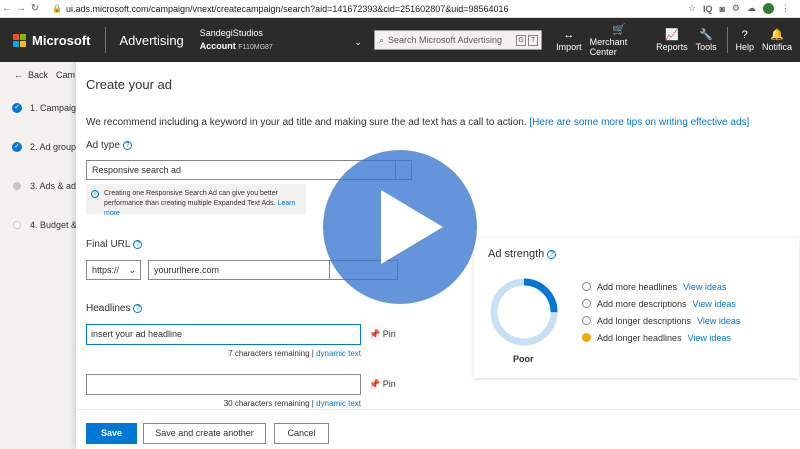  I want to click on reports-button: 📈 Reports, so click(672, 40).